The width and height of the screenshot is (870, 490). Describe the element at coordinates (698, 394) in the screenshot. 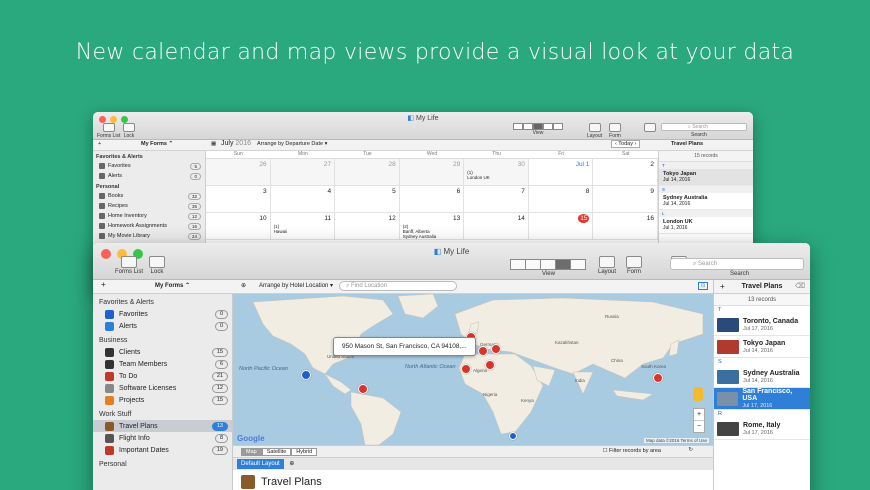

I see `street-view-icon` at that location.